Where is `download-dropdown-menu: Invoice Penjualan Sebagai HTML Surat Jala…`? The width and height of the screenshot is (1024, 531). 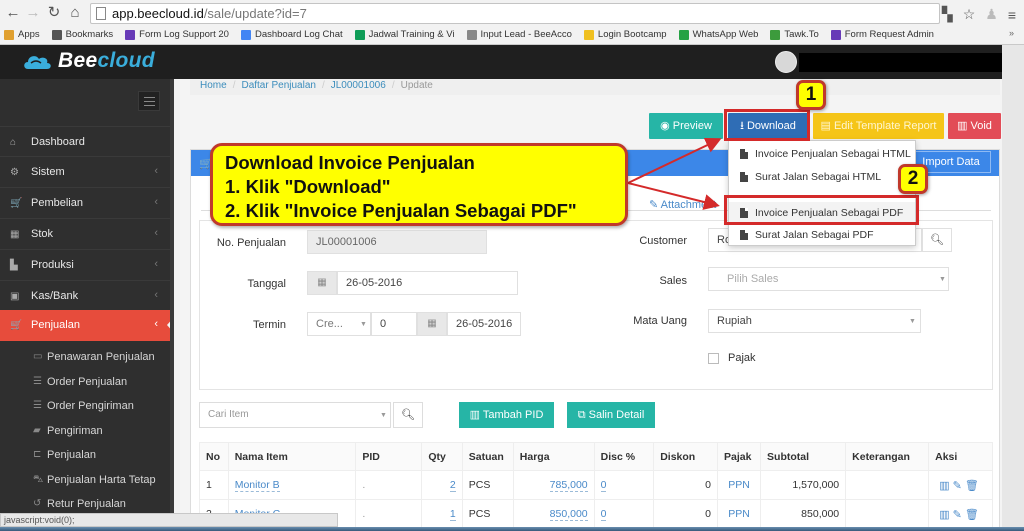
download-dropdown-menu: Invoice Penjualan Sebagai HTML Surat Jala… is located at coordinates (822, 193).